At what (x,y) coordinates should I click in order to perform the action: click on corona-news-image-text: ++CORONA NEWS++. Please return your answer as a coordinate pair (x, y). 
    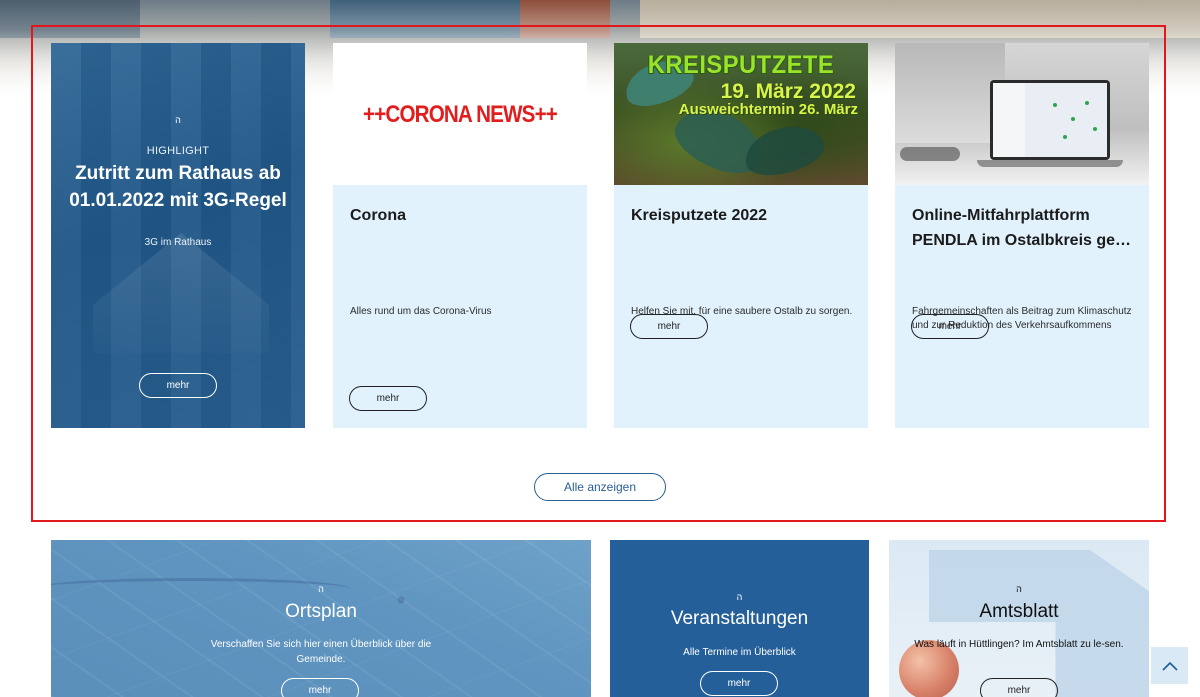
    Looking at the image, I should click on (460, 114).